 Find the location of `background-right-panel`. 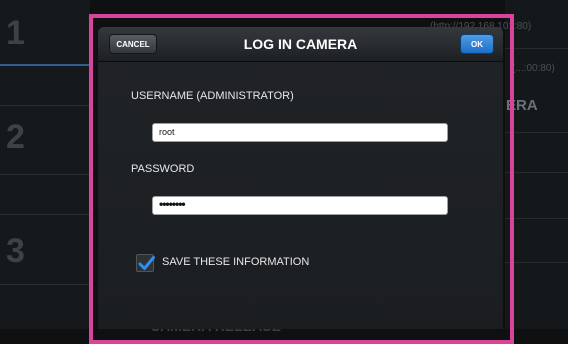

background-right-panel is located at coordinates (536, 164).